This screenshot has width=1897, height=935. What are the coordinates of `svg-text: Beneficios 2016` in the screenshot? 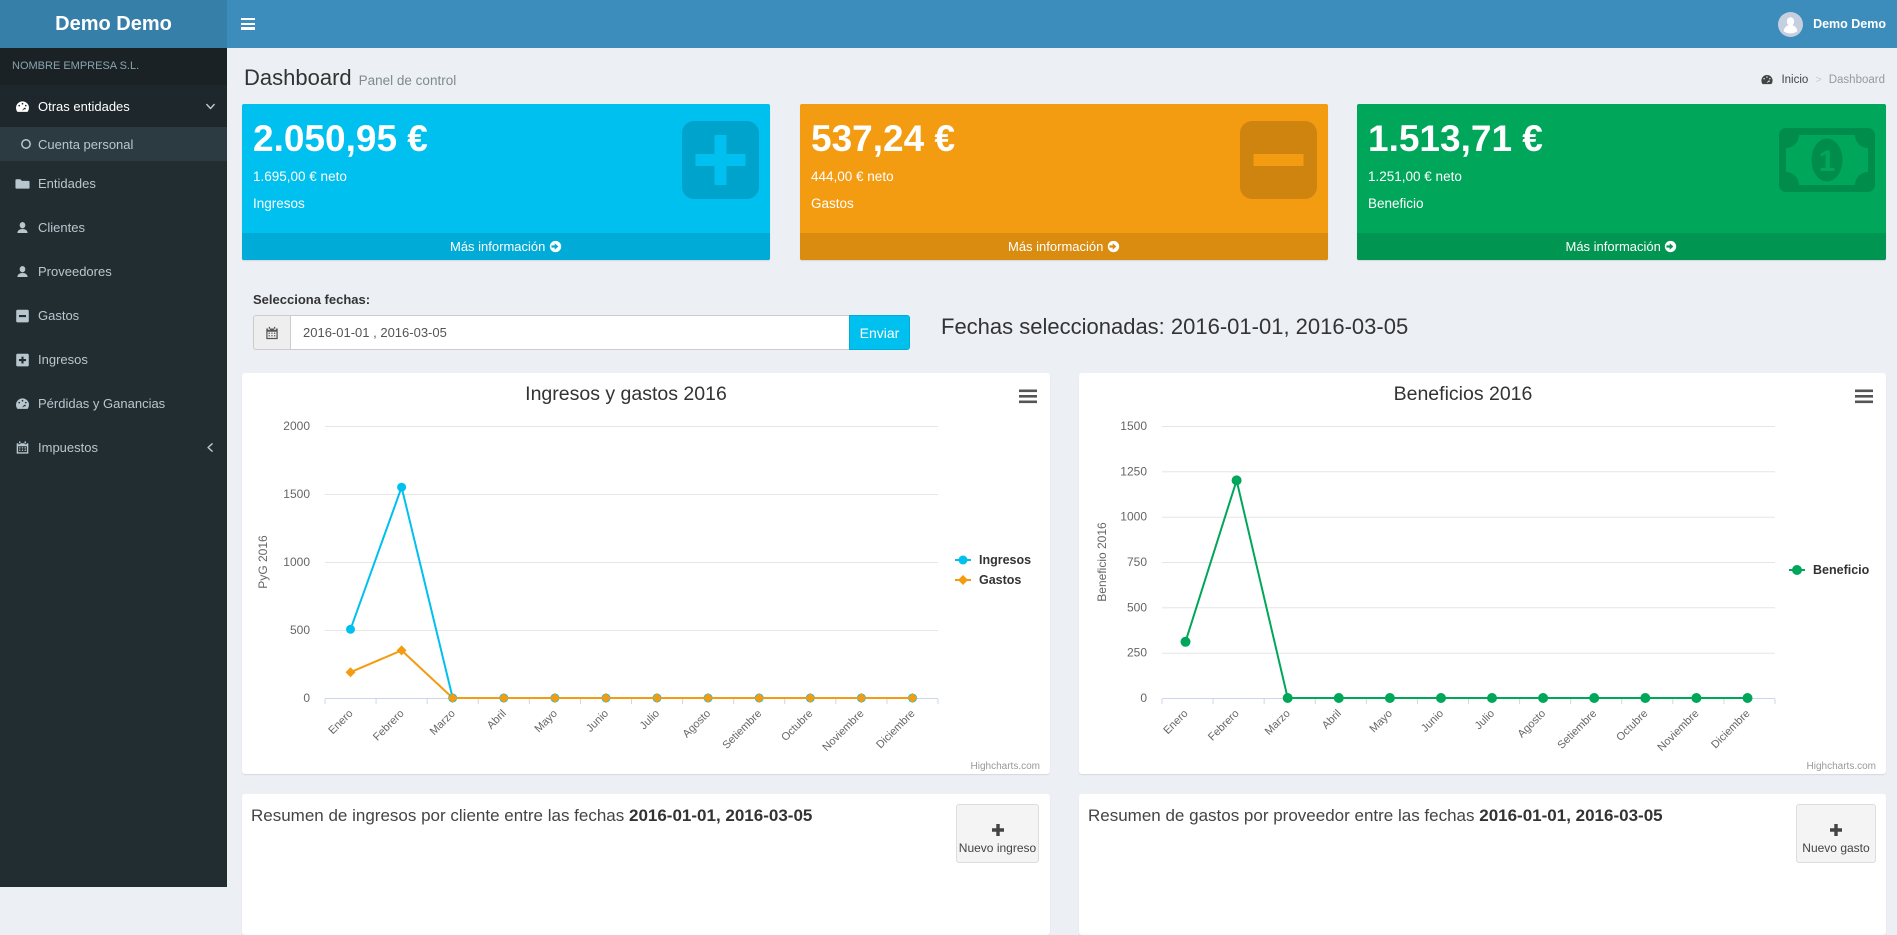 It's located at (1463, 394).